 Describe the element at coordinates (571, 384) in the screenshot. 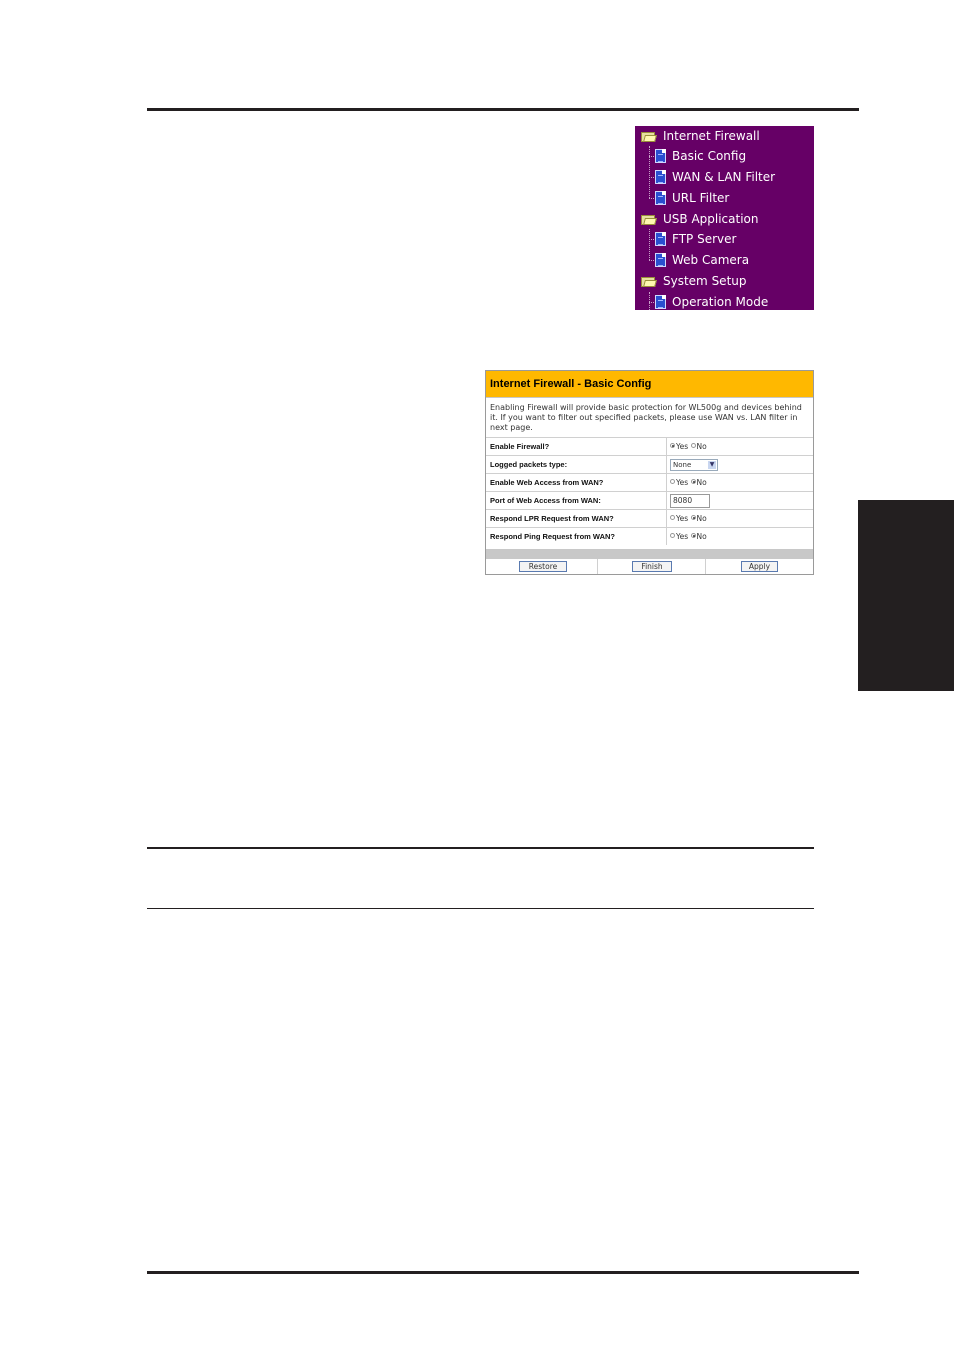

I see `panel-title: Internet Firewall - Basic Config` at that location.